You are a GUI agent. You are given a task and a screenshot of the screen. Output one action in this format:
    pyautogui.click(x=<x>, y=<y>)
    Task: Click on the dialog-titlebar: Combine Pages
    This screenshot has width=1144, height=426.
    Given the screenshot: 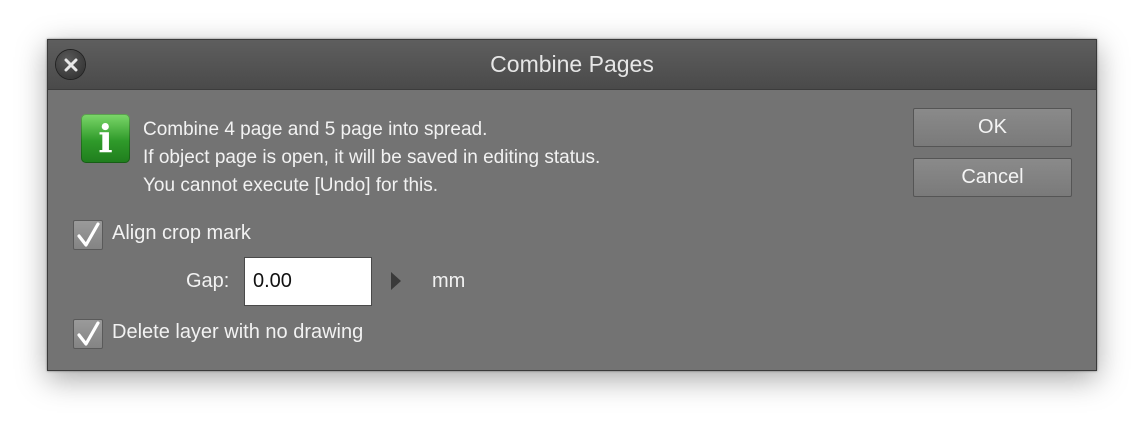 What is the action you would take?
    pyautogui.click(x=572, y=65)
    